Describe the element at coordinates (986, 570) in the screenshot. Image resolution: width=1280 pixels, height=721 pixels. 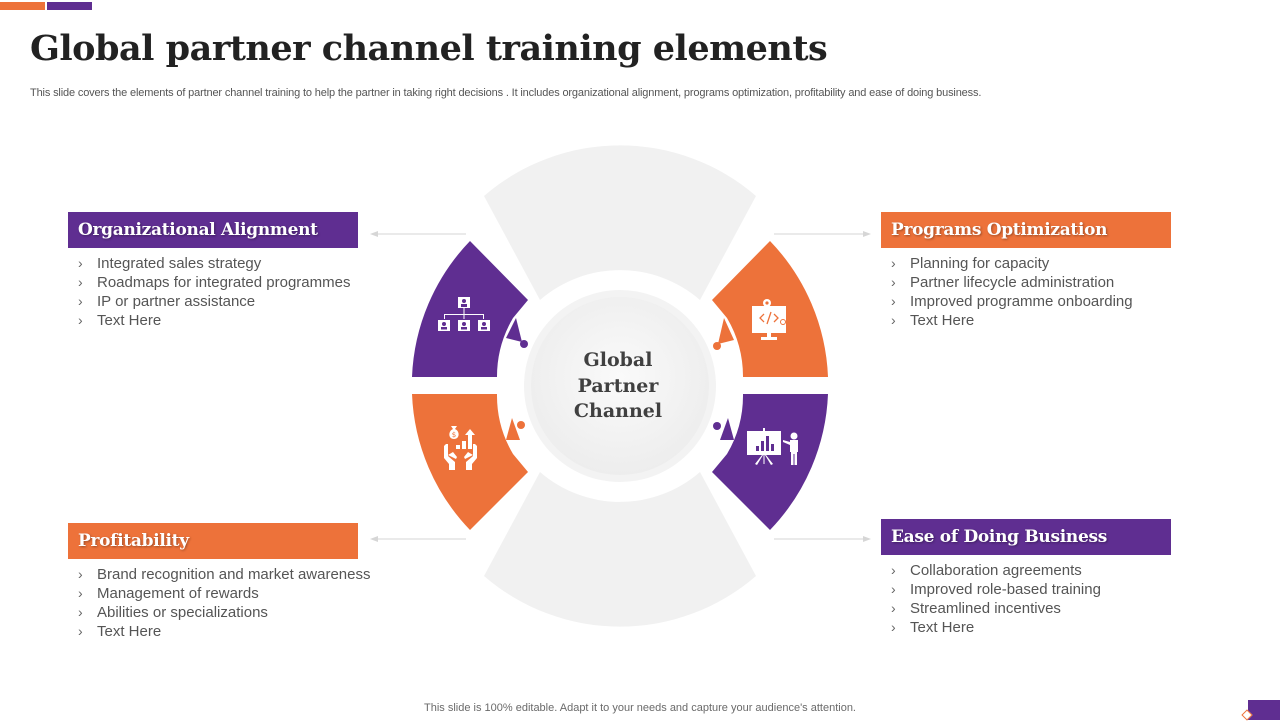
I see `list-item: › Collaboration agreements` at that location.